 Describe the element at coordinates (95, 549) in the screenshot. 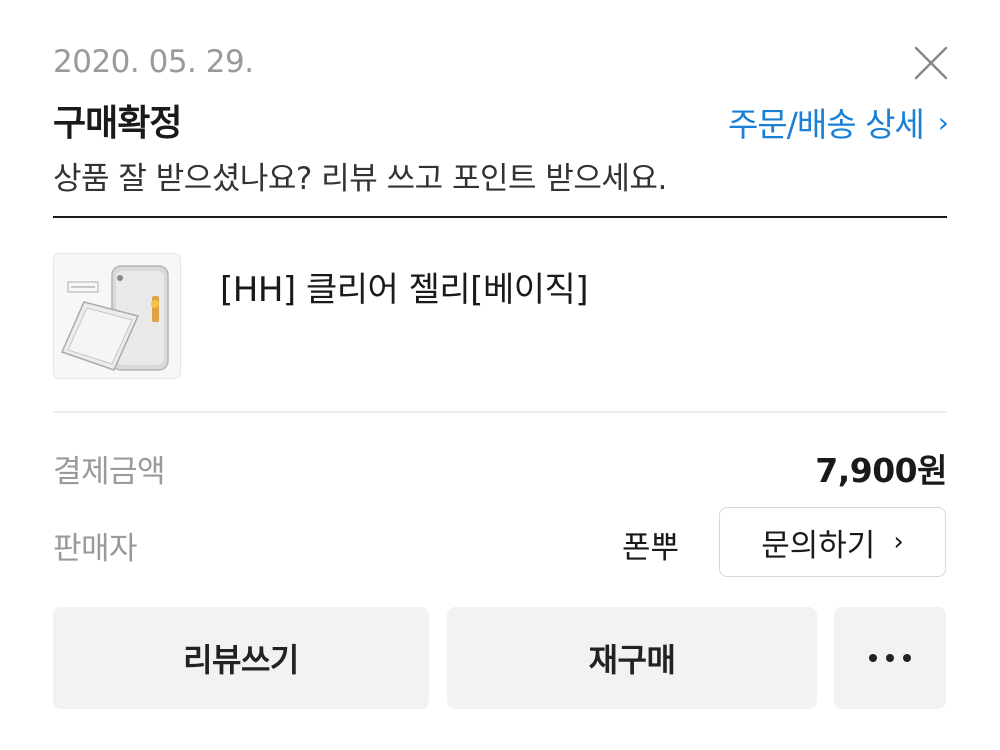

I see `seller-label: 판매자` at that location.